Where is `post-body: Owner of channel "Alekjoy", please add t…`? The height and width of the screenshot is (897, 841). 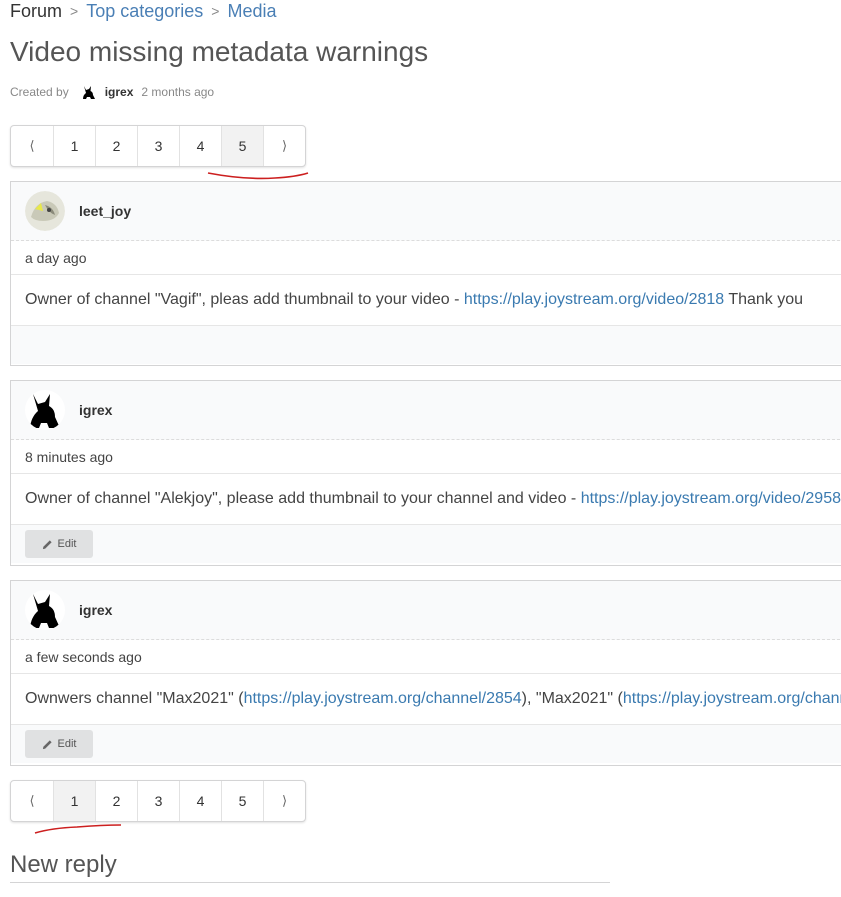
post-body: Owner of channel "Alekjoy", please add t… is located at coordinates (426, 499).